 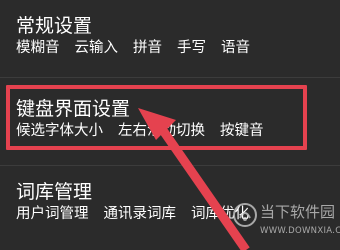 What do you see at coordinates (54, 192) in the screenshot?
I see `section-title-dictionary: 词库管理` at bounding box center [54, 192].